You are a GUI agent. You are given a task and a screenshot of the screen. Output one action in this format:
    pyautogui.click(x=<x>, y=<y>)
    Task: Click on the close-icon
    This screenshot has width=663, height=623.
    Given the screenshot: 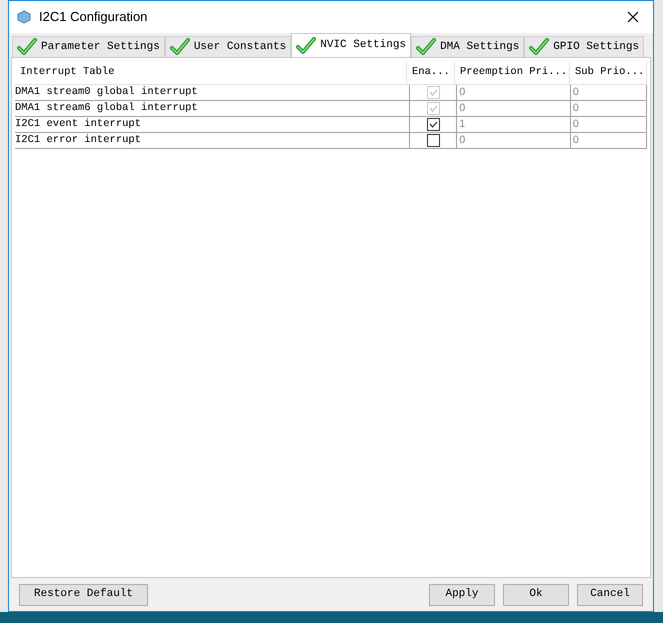 What is the action you would take?
    pyautogui.click(x=633, y=17)
    